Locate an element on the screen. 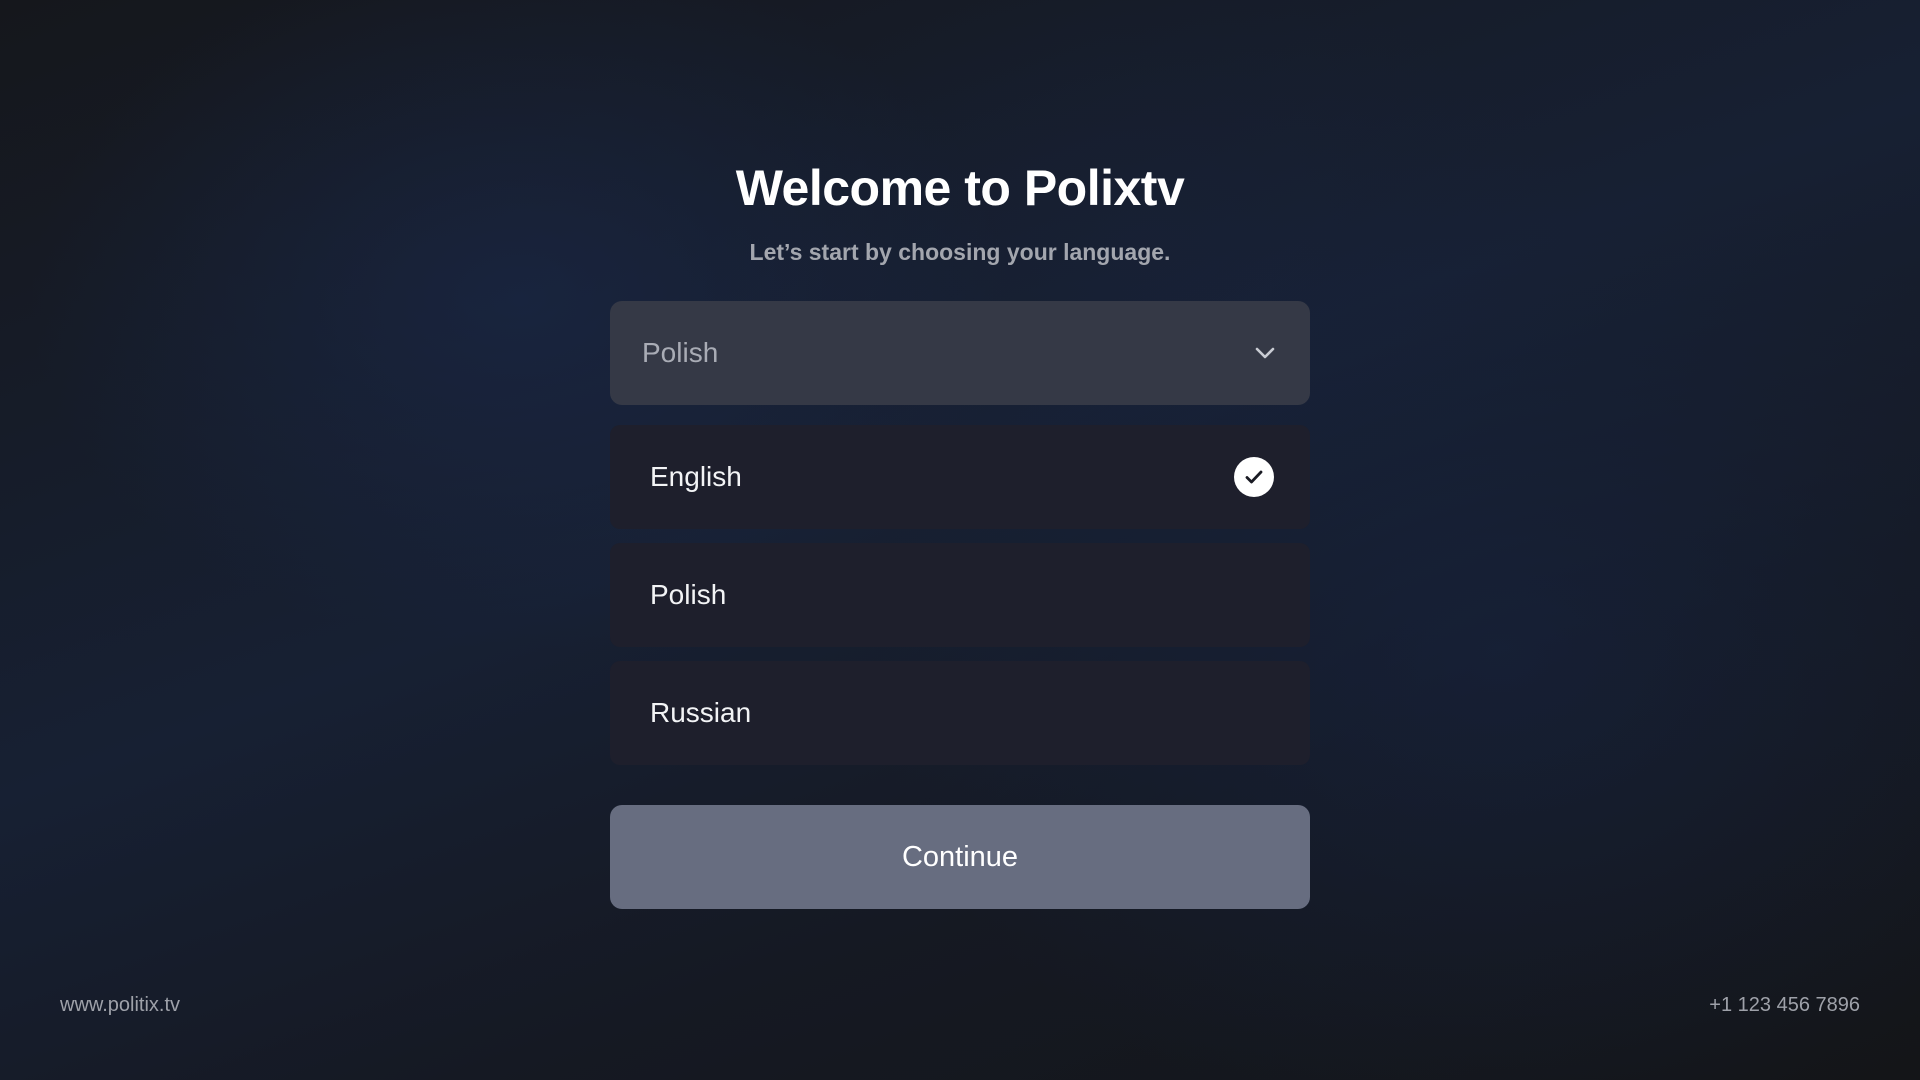  page-subtitle: Let’s start by choosing your language. is located at coordinates (960, 252).